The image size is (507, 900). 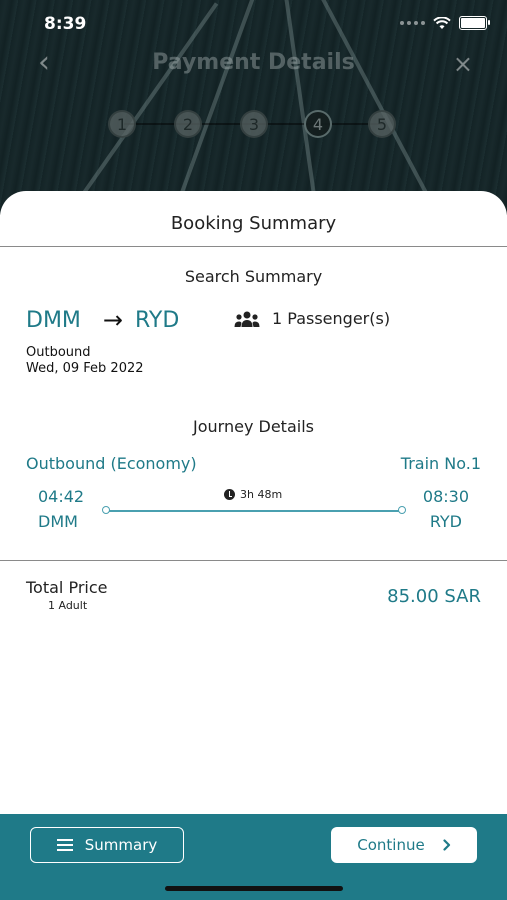 I want to click on step-1: 1, so click(x=122, y=124).